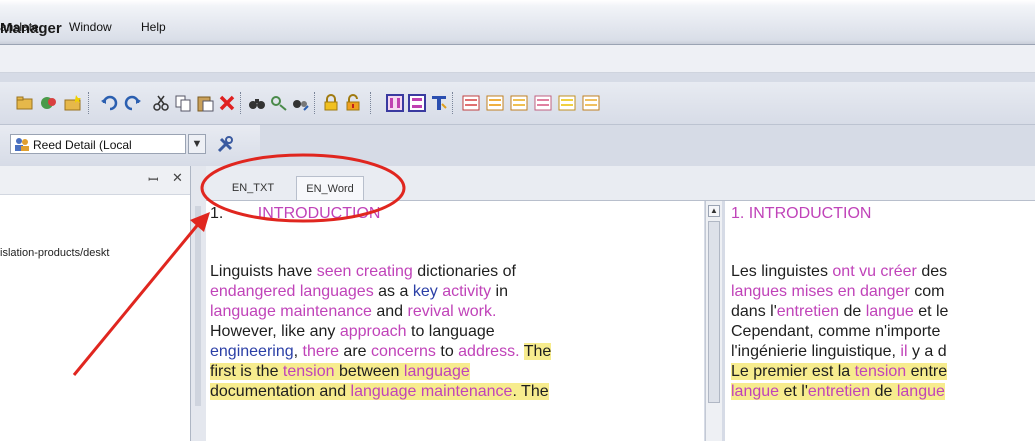  Describe the element at coordinates (82, 145) in the screenshot. I see `resource-select-value: Reed Detail (Local` at that location.